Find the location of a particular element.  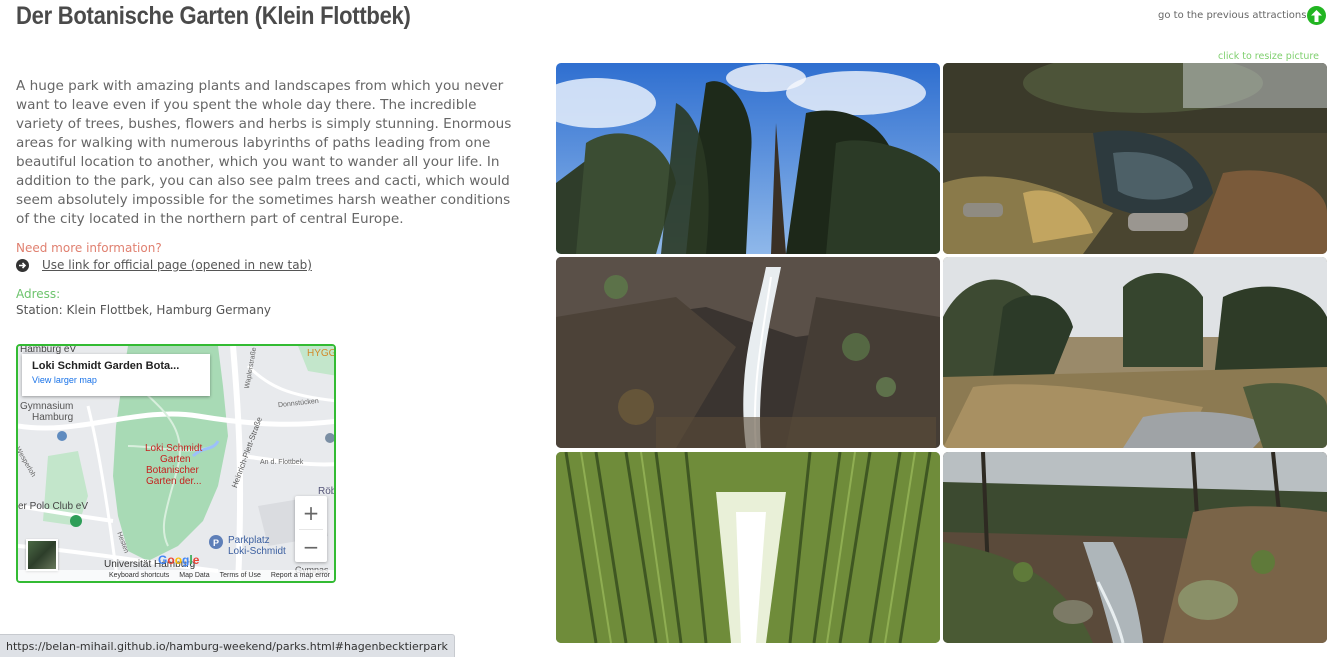

satellite-view-toggle is located at coordinates (42, 555).